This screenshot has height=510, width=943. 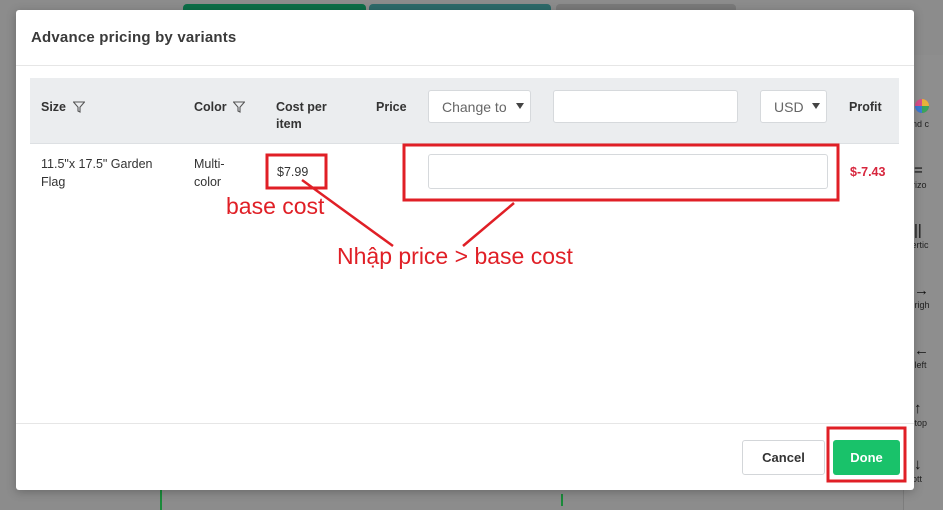 I want to click on column-header-size: Size, so click(x=63, y=107).